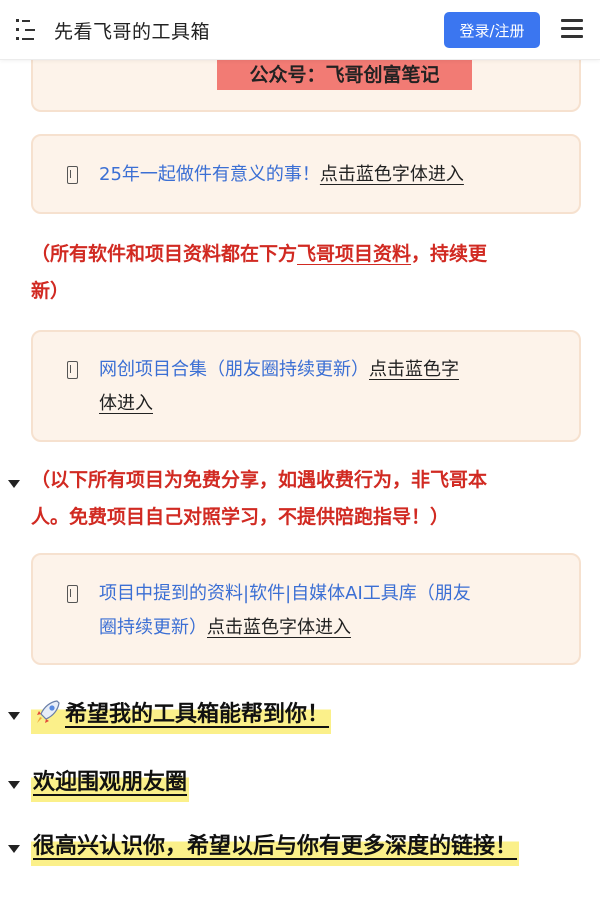 This screenshot has height=906, width=600. Describe the element at coordinates (126, 403) in the screenshot. I see `enter-link-cont: 体进入` at that location.